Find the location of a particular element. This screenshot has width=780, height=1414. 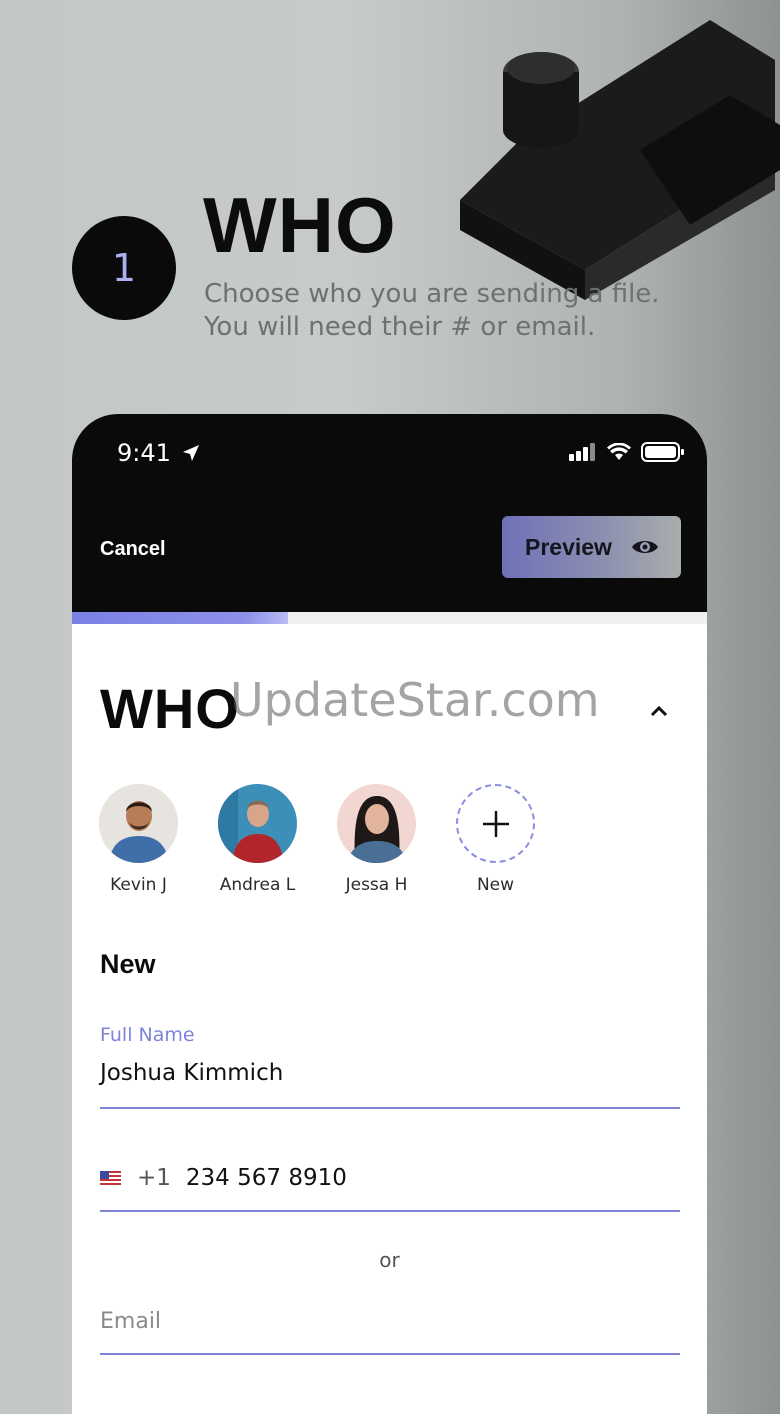

cellular-signal-icon is located at coordinates (582, 452).